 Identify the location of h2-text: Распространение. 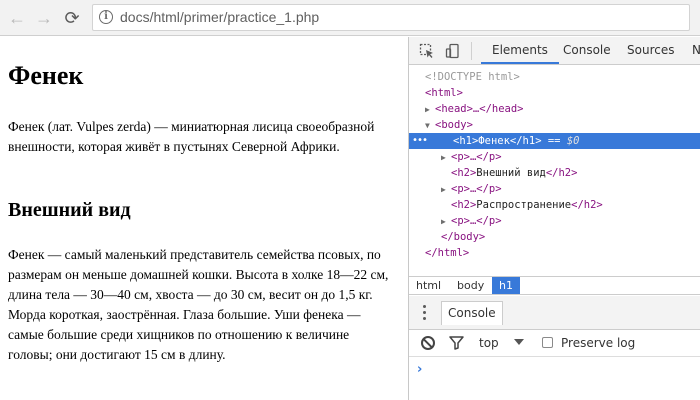
(524, 205).